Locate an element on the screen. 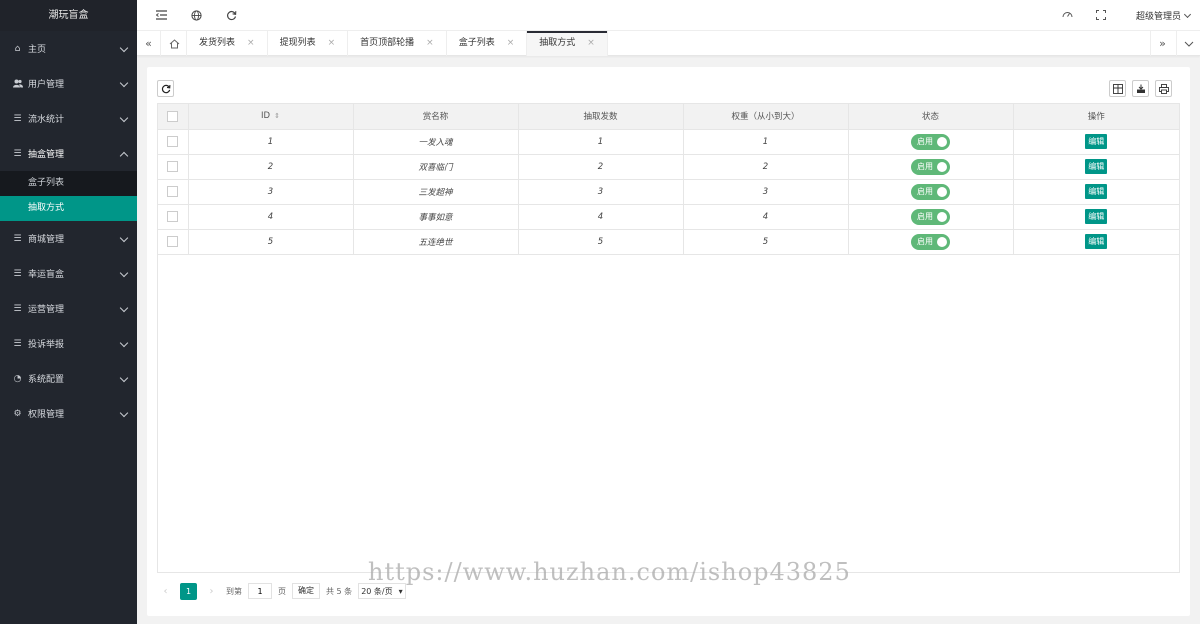  cell-name: 双喜临门 is located at coordinates (436, 167).